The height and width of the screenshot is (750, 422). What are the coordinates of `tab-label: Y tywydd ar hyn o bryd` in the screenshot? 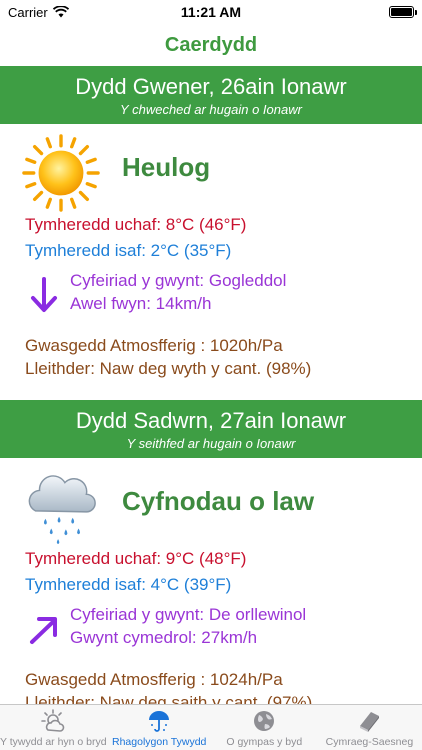 It's located at (53, 742).